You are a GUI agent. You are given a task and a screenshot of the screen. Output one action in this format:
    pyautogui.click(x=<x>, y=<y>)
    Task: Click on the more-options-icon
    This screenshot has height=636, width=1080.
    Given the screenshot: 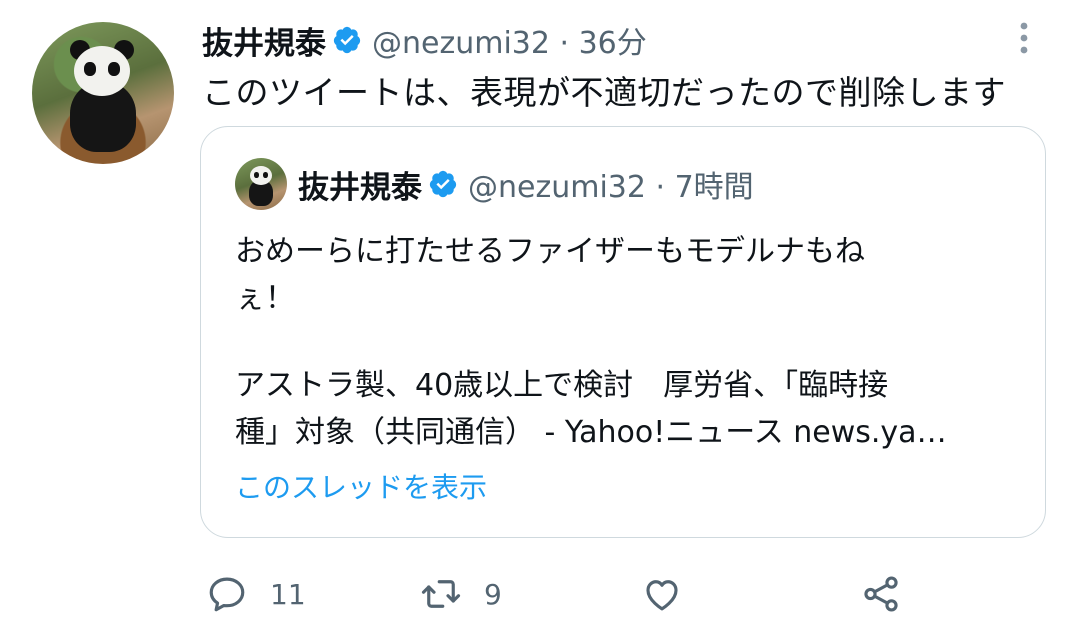 What is the action you would take?
    pyautogui.click(x=1024, y=38)
    